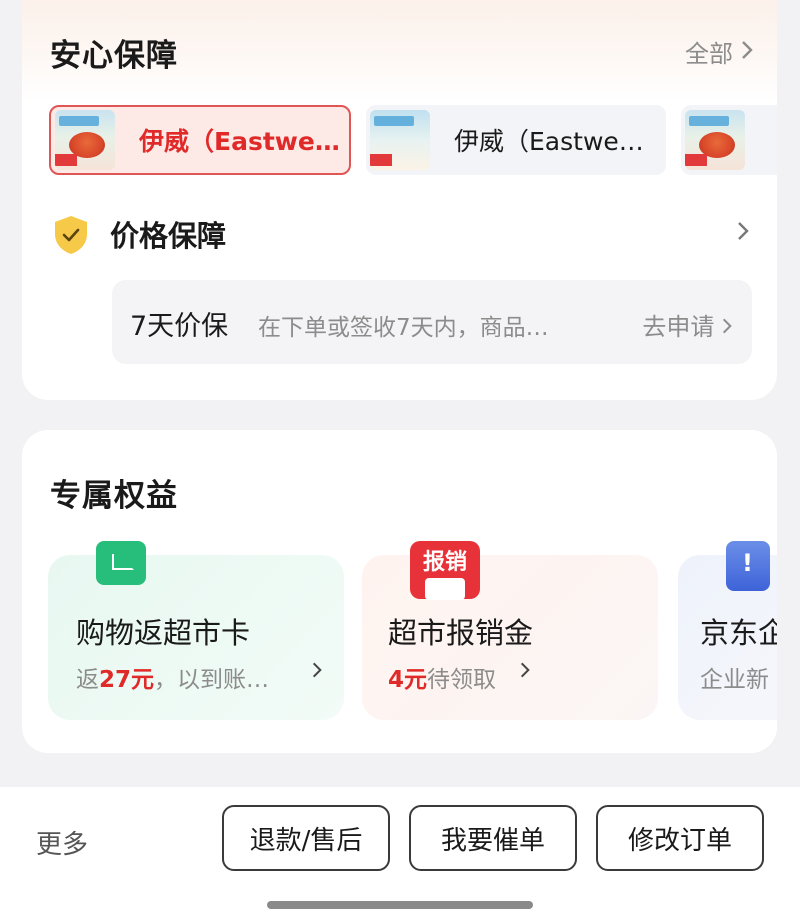  I want to click on benefit-title: 京东企, so click(738, 633).